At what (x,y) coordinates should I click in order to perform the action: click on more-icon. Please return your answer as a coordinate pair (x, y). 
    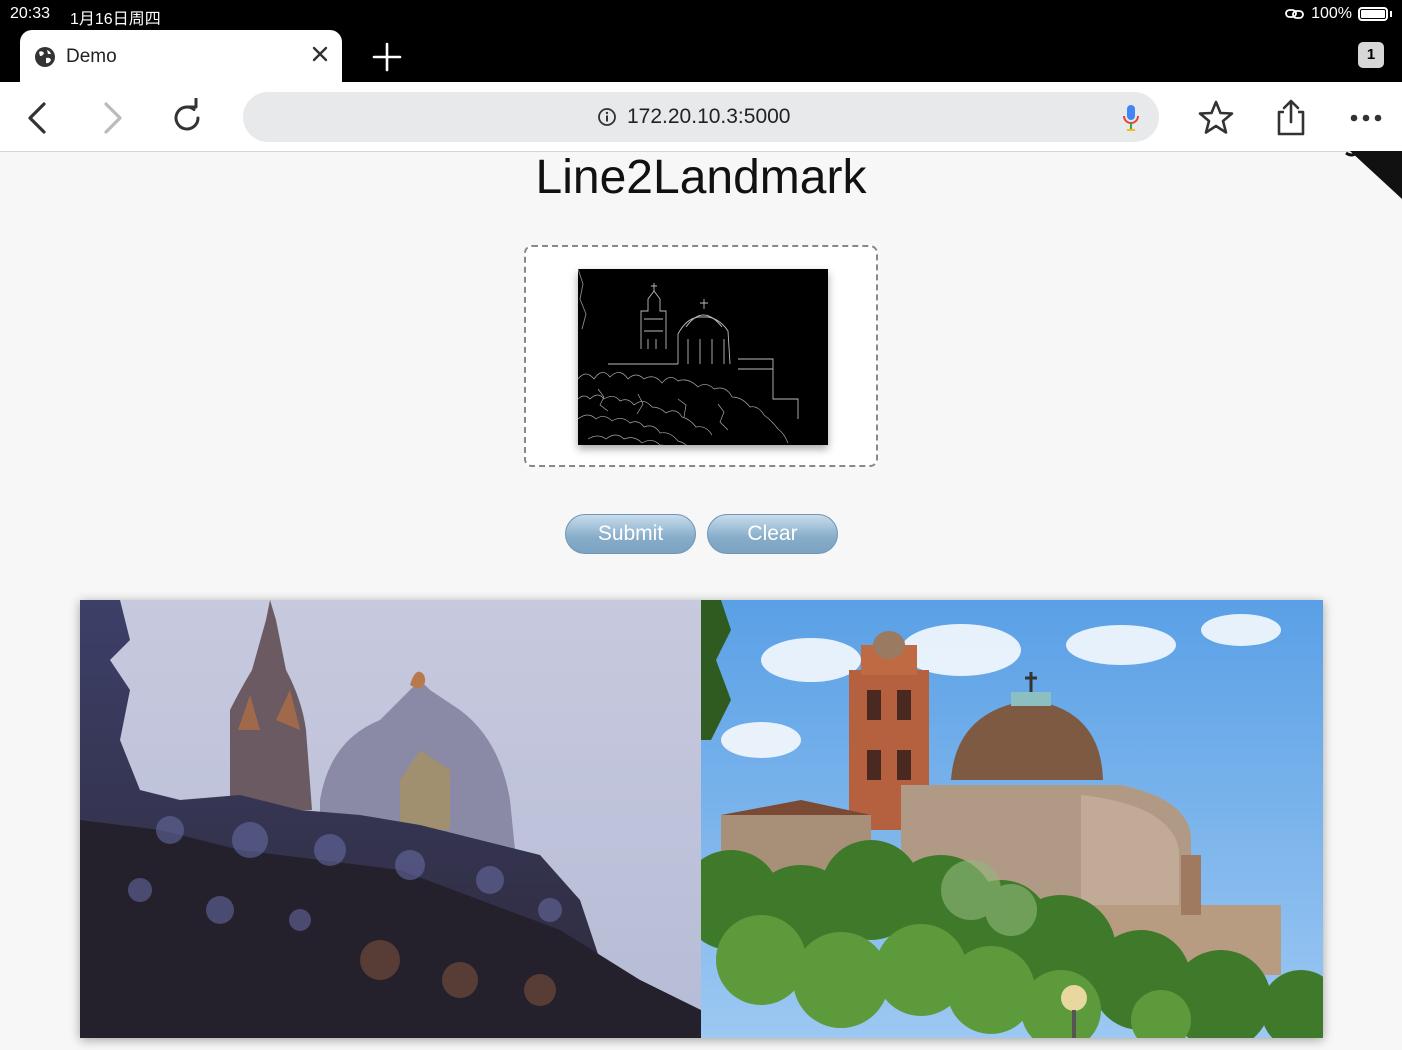
    Looking at the image, I should click on (1366, 118).